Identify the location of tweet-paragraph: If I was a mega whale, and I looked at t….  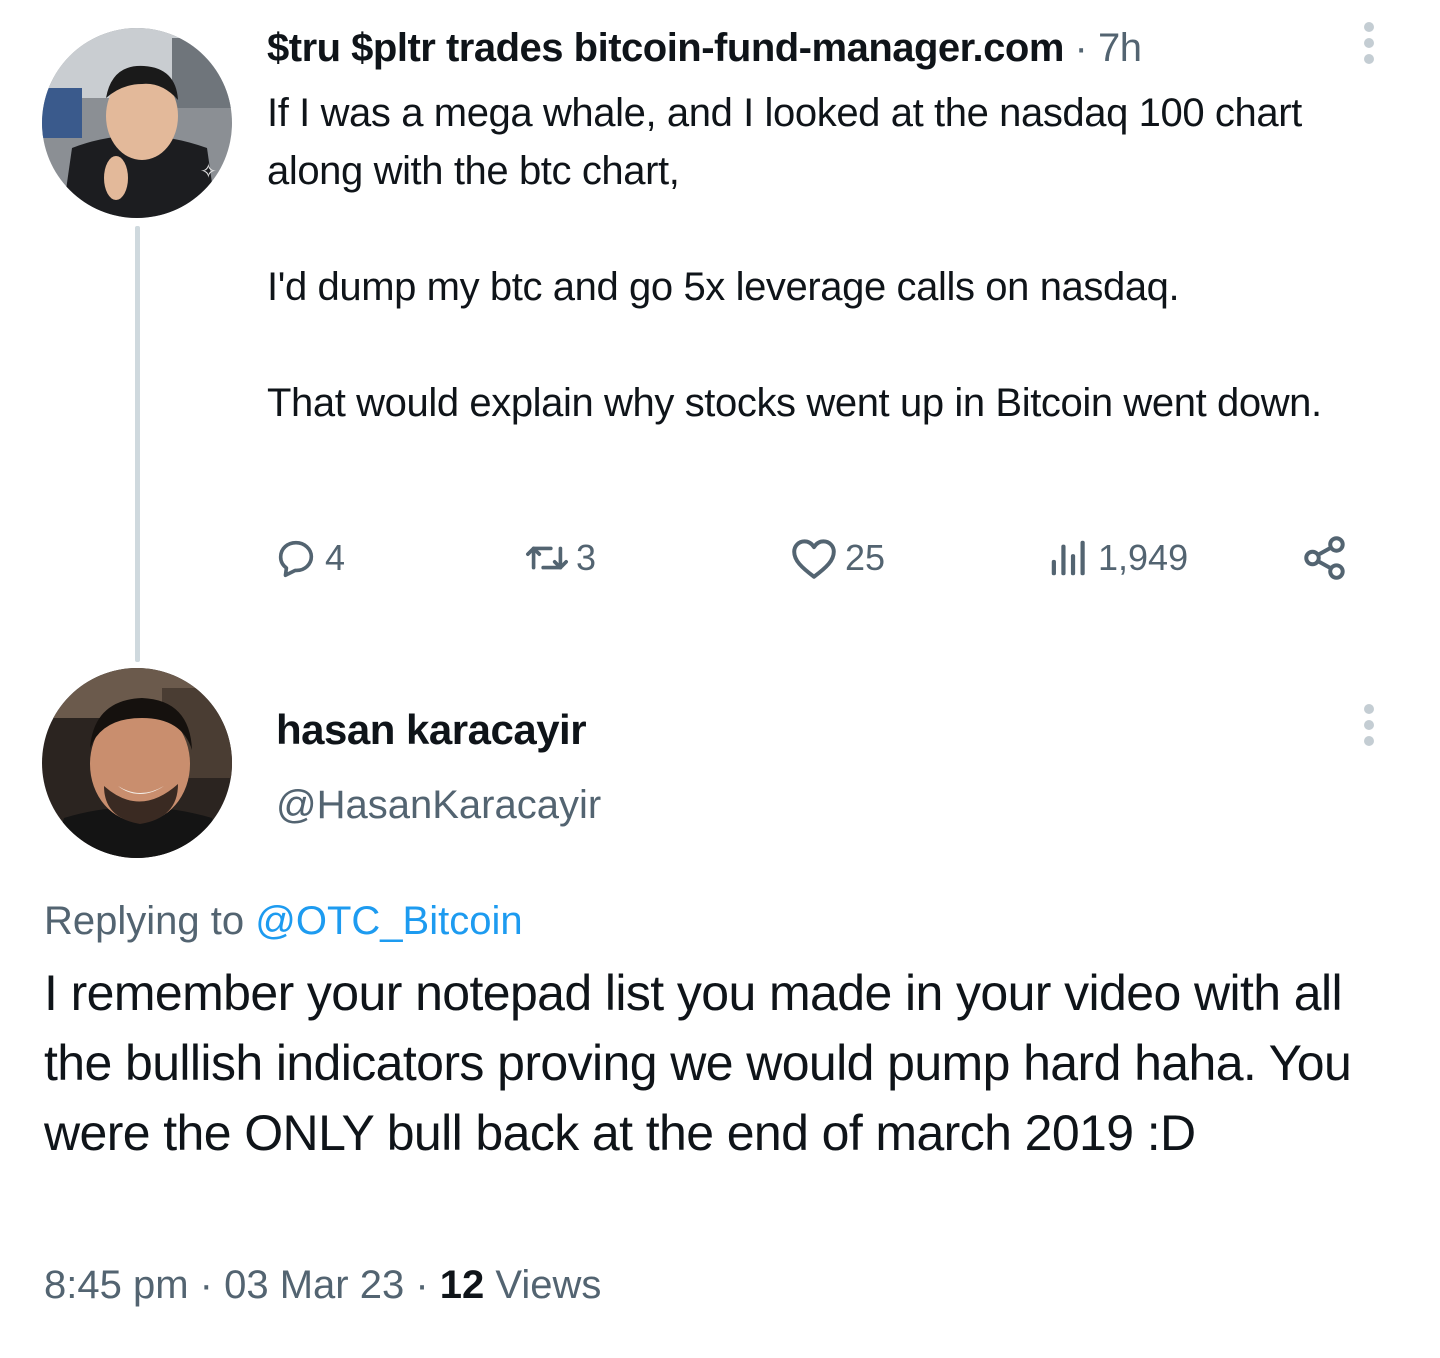
(784, 142).